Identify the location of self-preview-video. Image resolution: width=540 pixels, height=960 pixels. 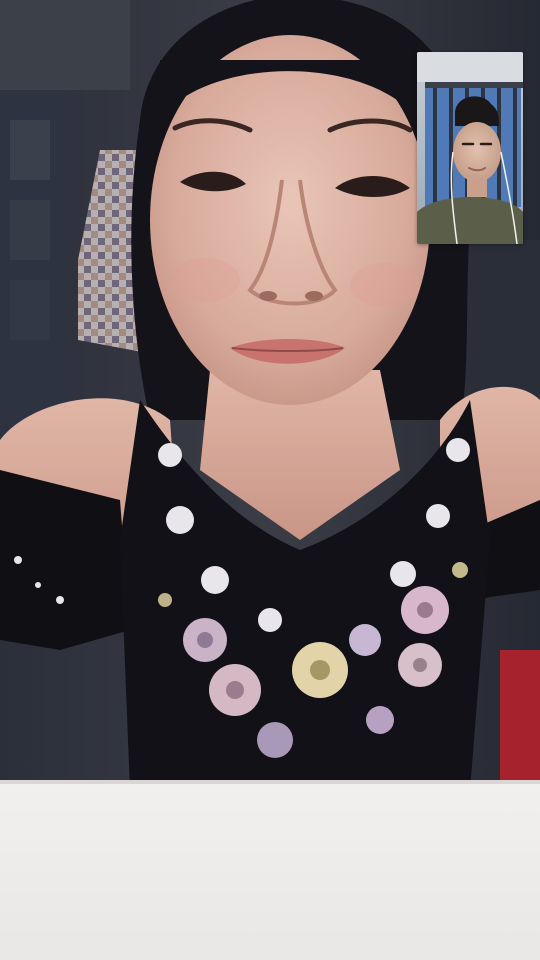
(470, 148).